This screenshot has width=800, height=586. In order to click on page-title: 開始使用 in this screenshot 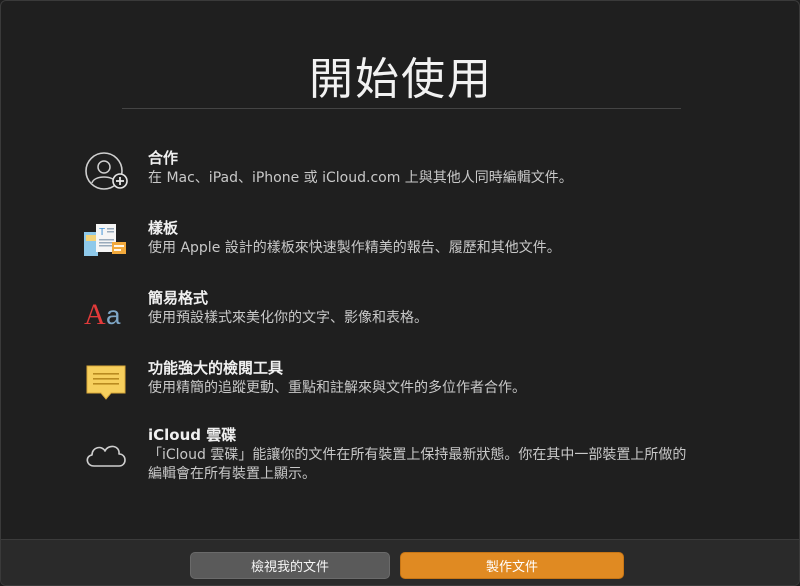, I will do `click(401, 79)`.